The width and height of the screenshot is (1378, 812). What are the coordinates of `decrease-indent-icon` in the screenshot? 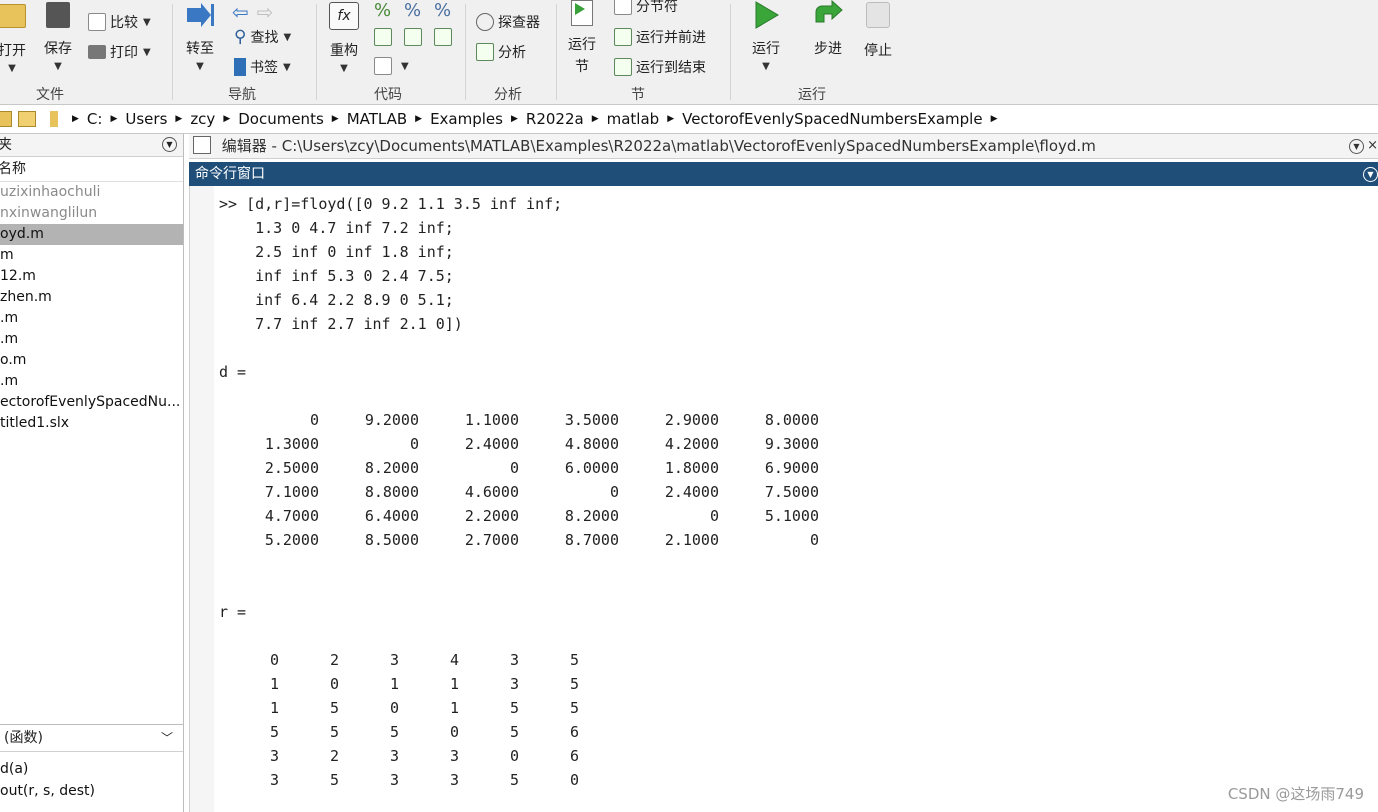 It's located at (413, 37).